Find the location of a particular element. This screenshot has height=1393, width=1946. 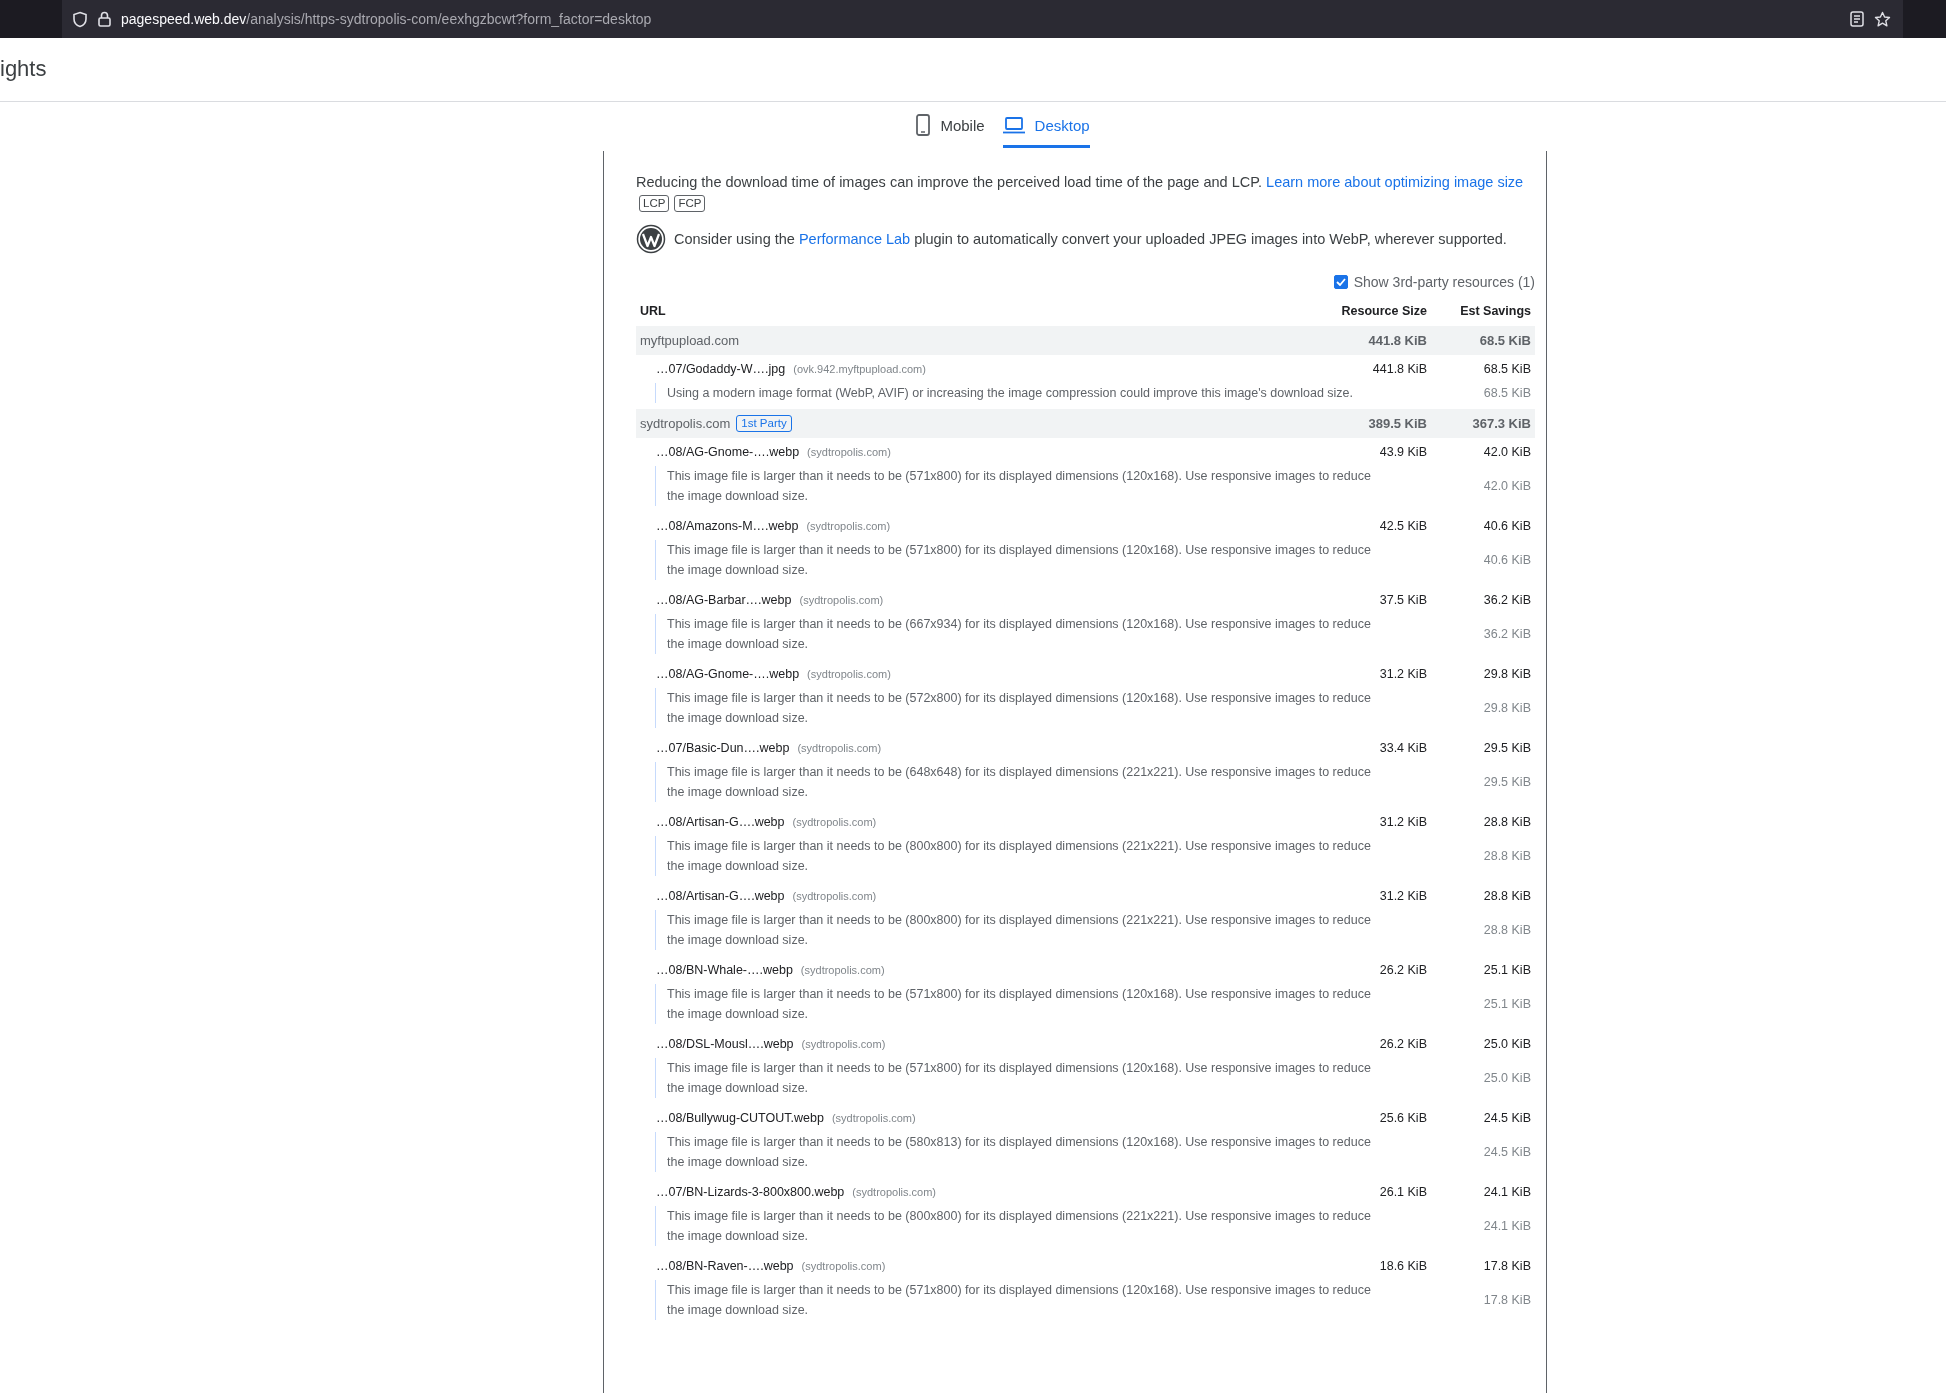

audit-description: Reducing the download time of images can improve the perceived load time of the page and LCP. Learn more about optimizing image size is located at coordinates (1080, 182).